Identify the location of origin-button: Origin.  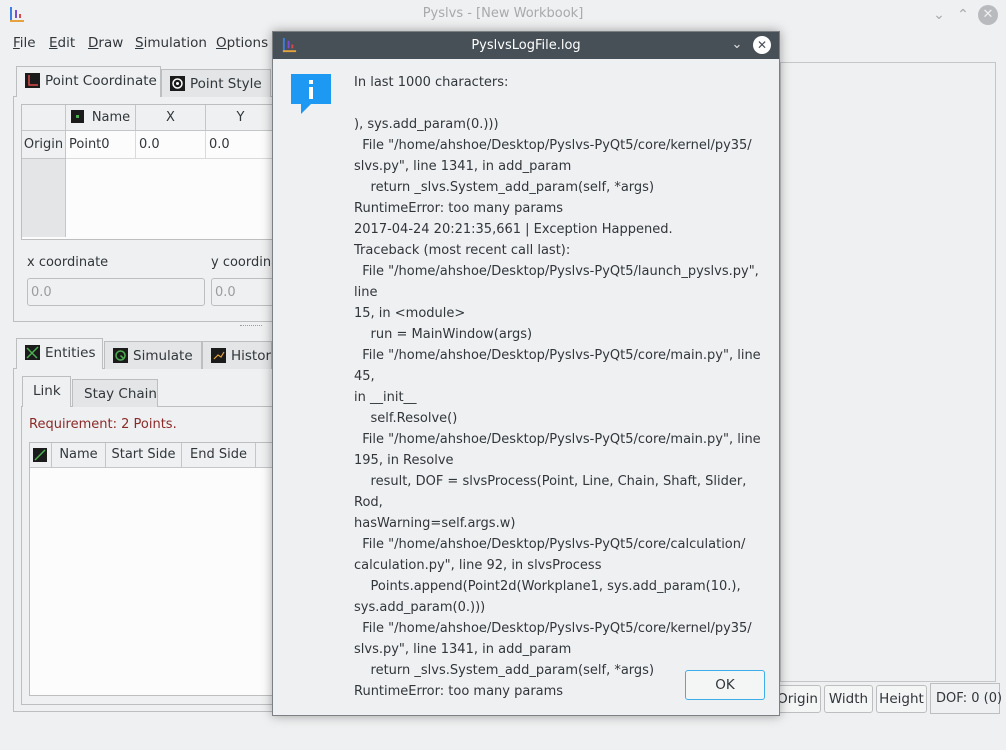
(797, 699).